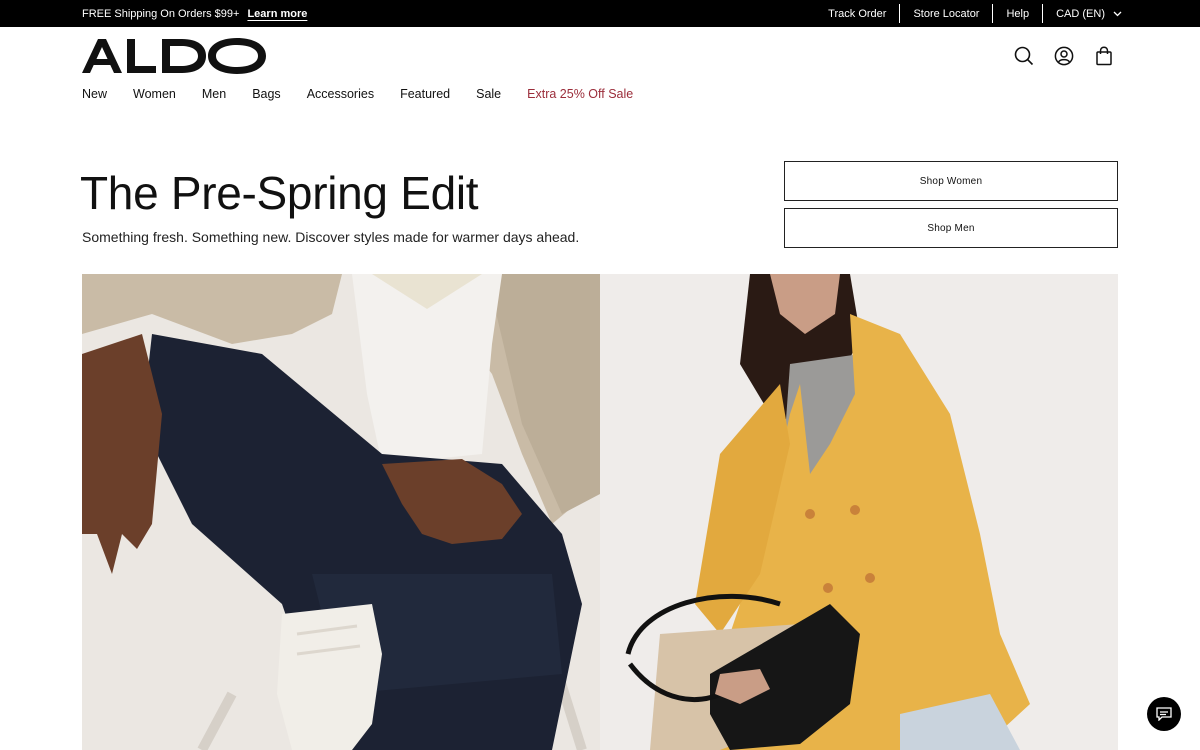 The image size is (1200, 750). Describe the element at coordinates (425, 94) in the screenshot. I see `nav-item-featured: Featured` at that location.